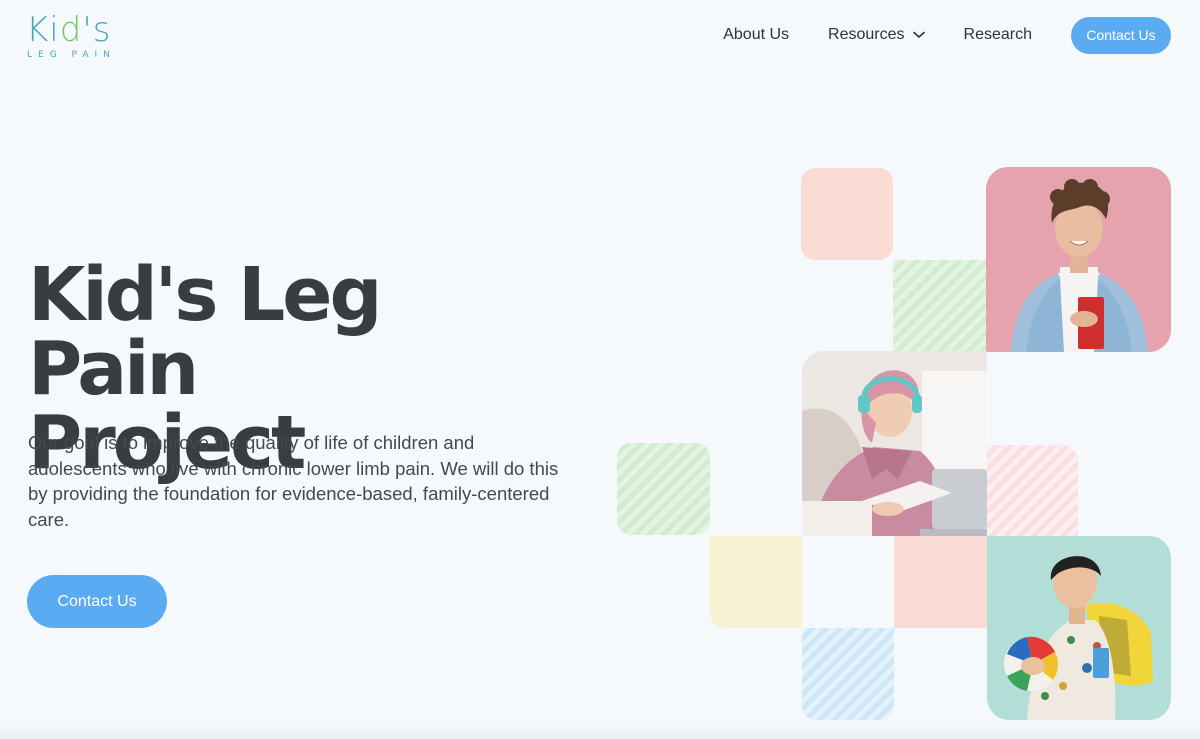 Image resolution: width=1200 pixels, height=739 pixels. What do you see at coordinates (918, 35) in the screenshot?
I see `chevron-down-icon` at bounding box center [918, 35].